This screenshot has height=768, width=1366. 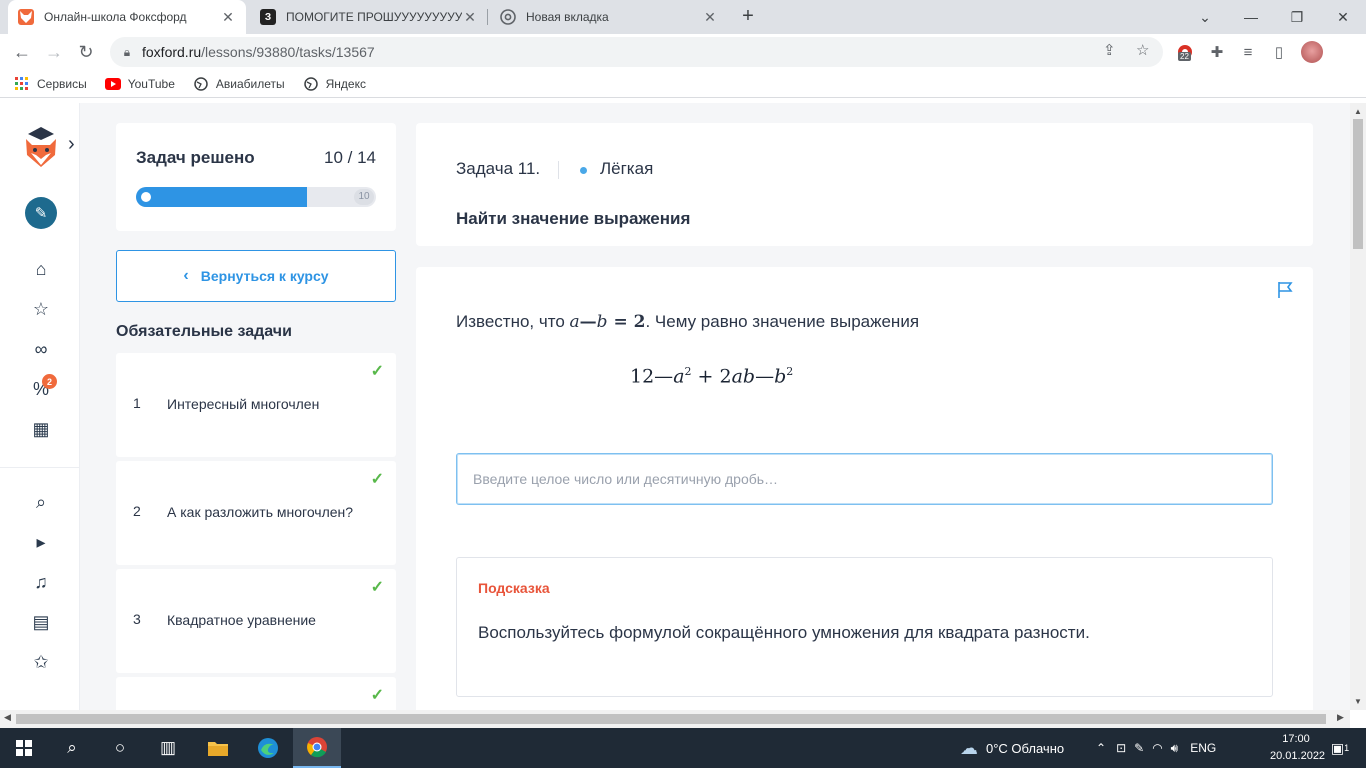 What do you see at coordinates (609, 17) in the screenshot?
I see `tab-new: Новая вкладка ✕` at bounding box center [609, 17].